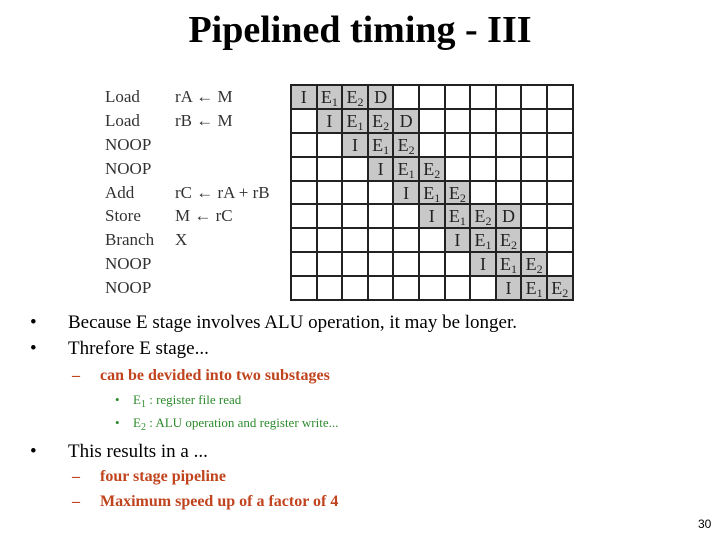 Image resolution: width=720 pixels, height=540 pixels. I want to click on sub-sub-bullet-text: E1 : register file read, so click(187, 401).